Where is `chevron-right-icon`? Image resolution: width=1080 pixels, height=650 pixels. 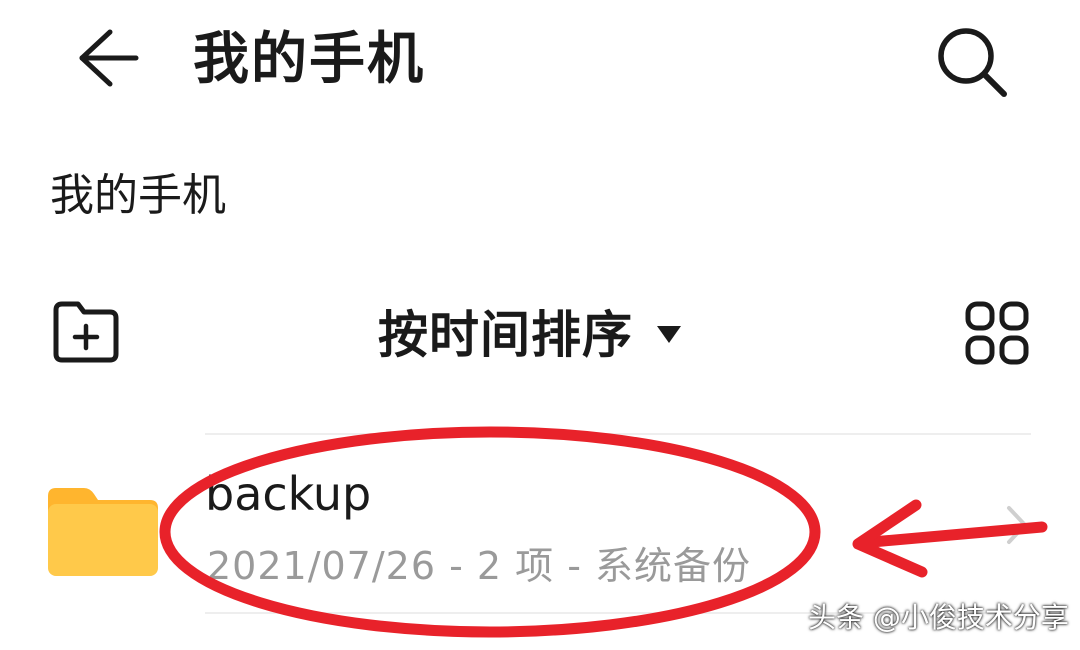 chevron-right-icon is located at coordinates (1018, 525).